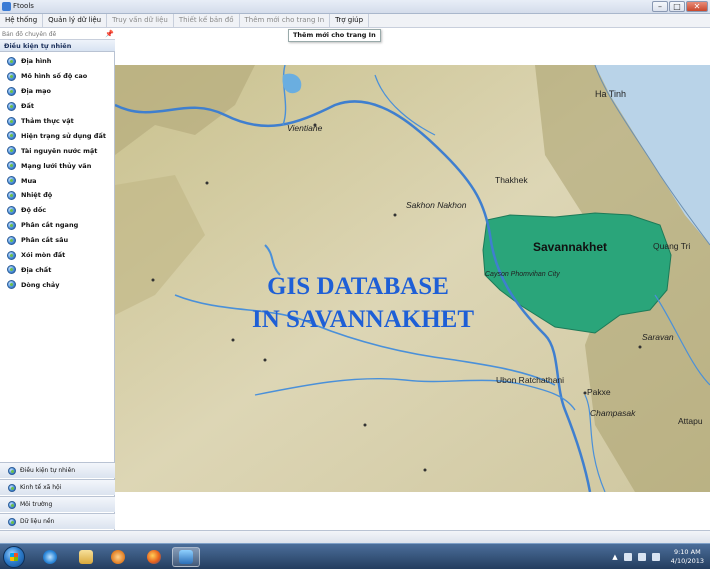 The image size is (710, 569). What do you see at coordinates (207, 20) in the screenshot?
I see `menu-thiet-ke-ban-do: Thiết kế bản đồ` at bounding box center [207, 20].